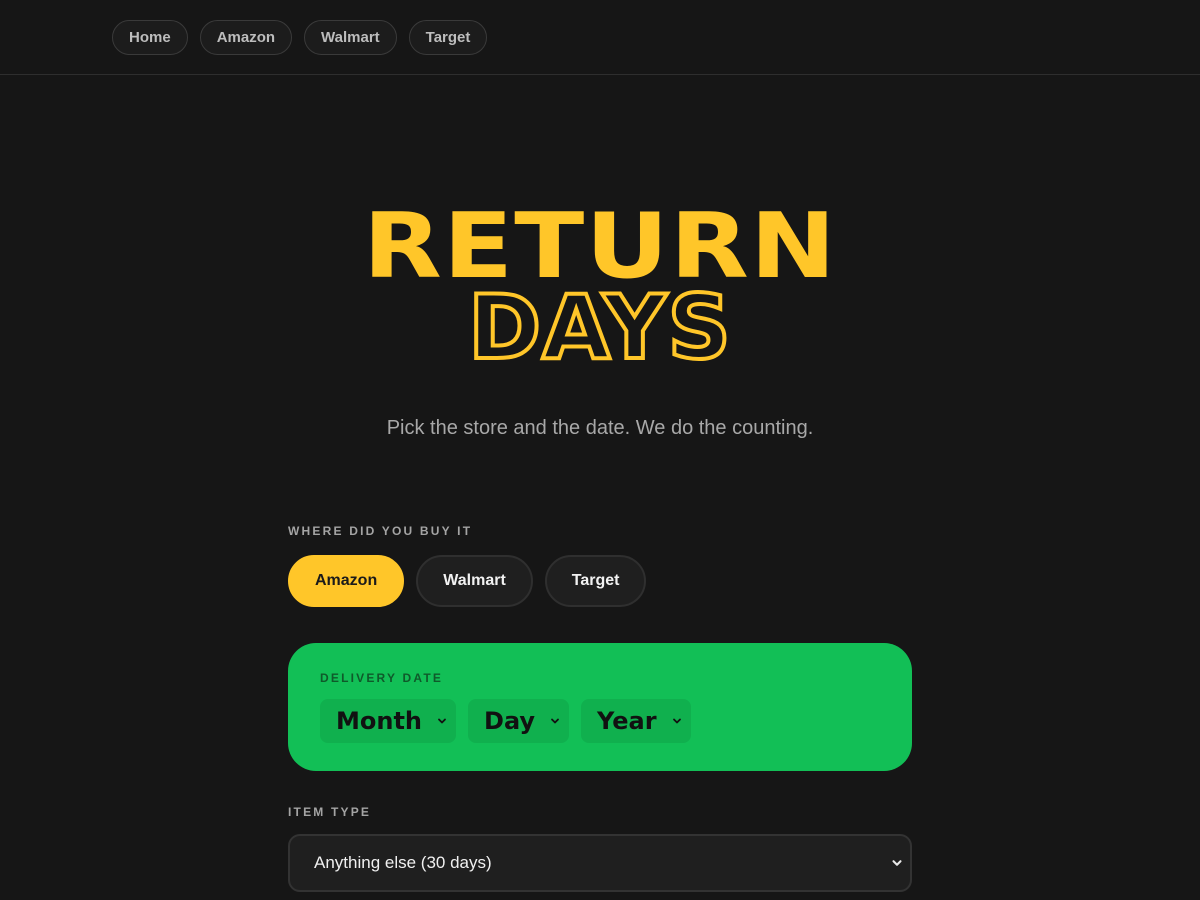  Describe the element at coordinates (627, 721) in the screenshot. I see `year-value: Year` at that location.